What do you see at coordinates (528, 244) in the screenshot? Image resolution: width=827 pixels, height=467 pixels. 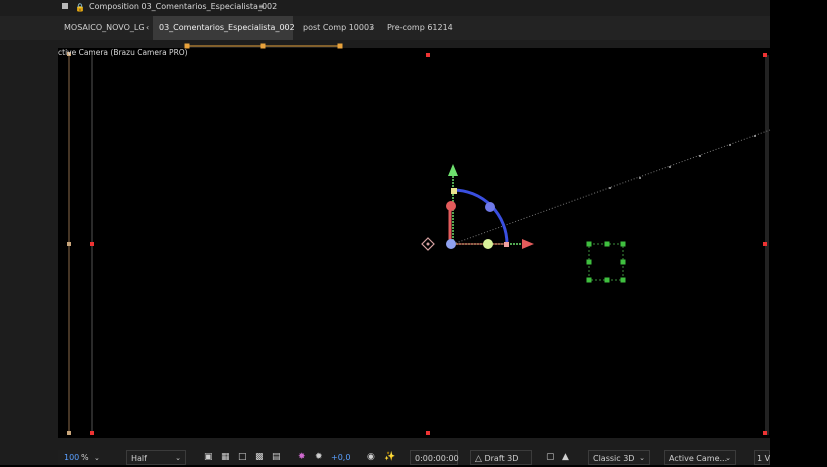 I see `x-axis-arrow` at bounding box center [528, 244].